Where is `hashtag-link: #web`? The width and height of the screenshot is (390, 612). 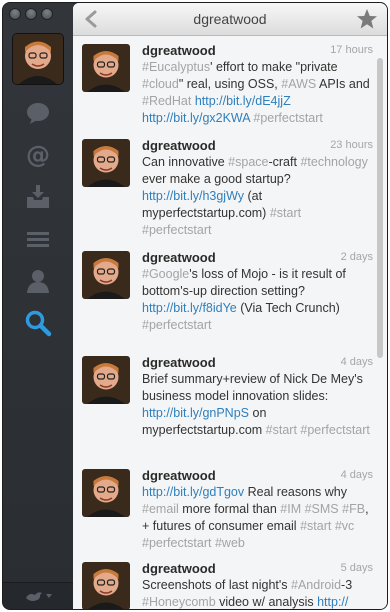 hashtag-link: #web is located at coordinates (230, 543).